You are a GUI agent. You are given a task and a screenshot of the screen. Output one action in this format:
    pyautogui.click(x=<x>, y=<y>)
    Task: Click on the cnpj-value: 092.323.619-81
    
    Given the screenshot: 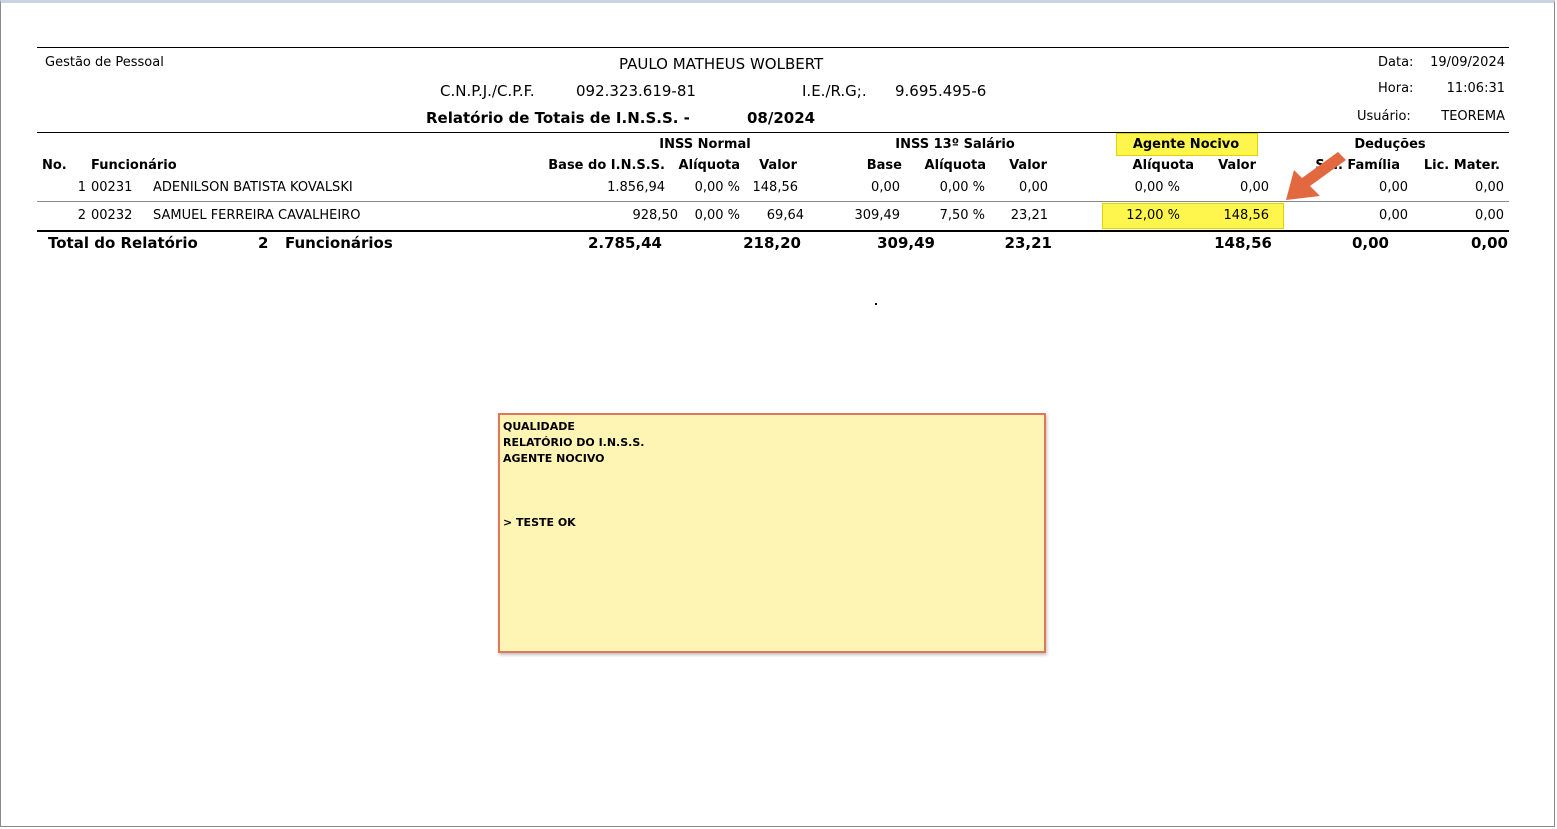 What is the action you would take?
    pyautogui.click(x=636, y=91)
    